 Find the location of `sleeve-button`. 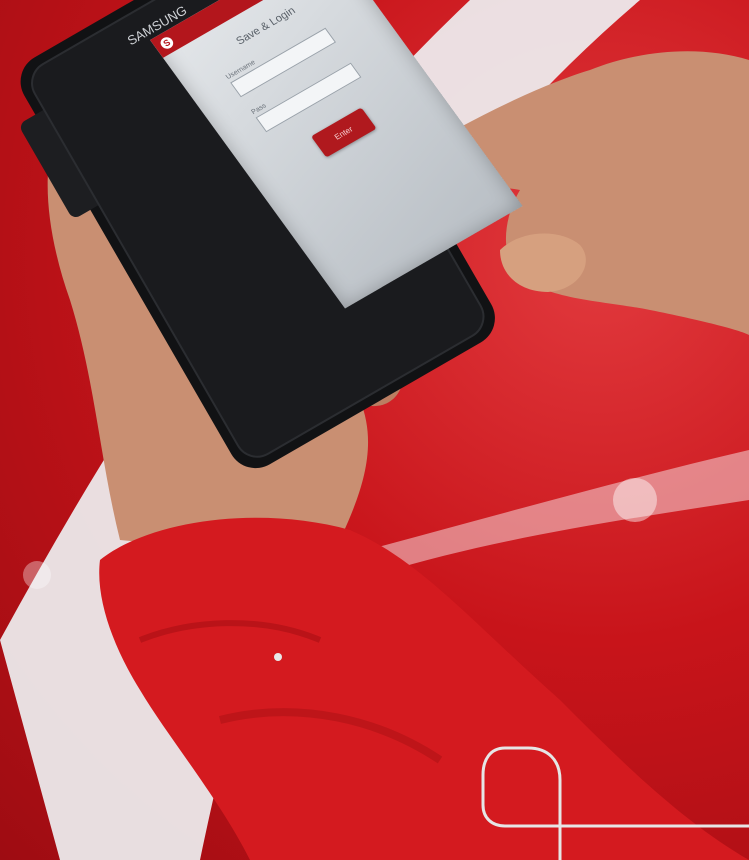

sleeve-button is located at coordinates (278, 657).